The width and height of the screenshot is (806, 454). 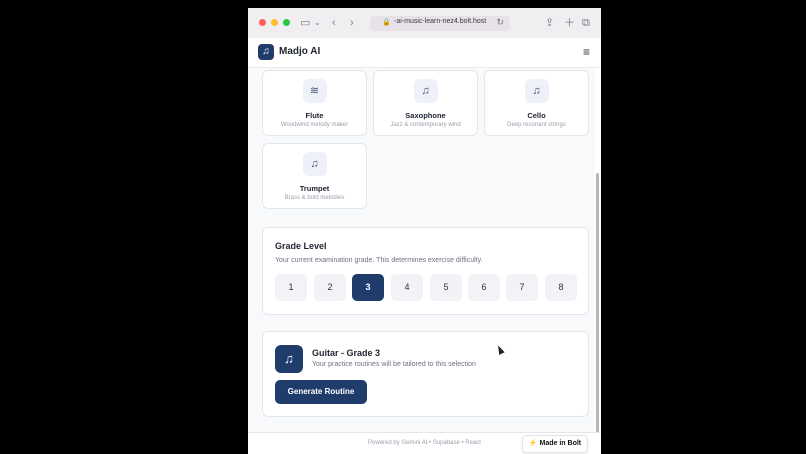 What do you see at coordinates (334, 23) in the screenshot?
I see `back-arrow-icon: ‹` at bounding box center [334, 23].